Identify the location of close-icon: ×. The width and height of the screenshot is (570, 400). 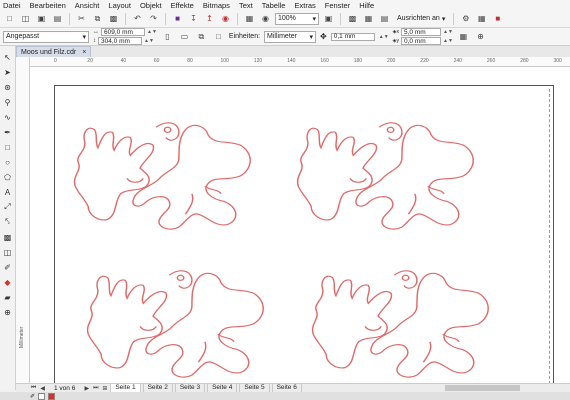
(84, 52).